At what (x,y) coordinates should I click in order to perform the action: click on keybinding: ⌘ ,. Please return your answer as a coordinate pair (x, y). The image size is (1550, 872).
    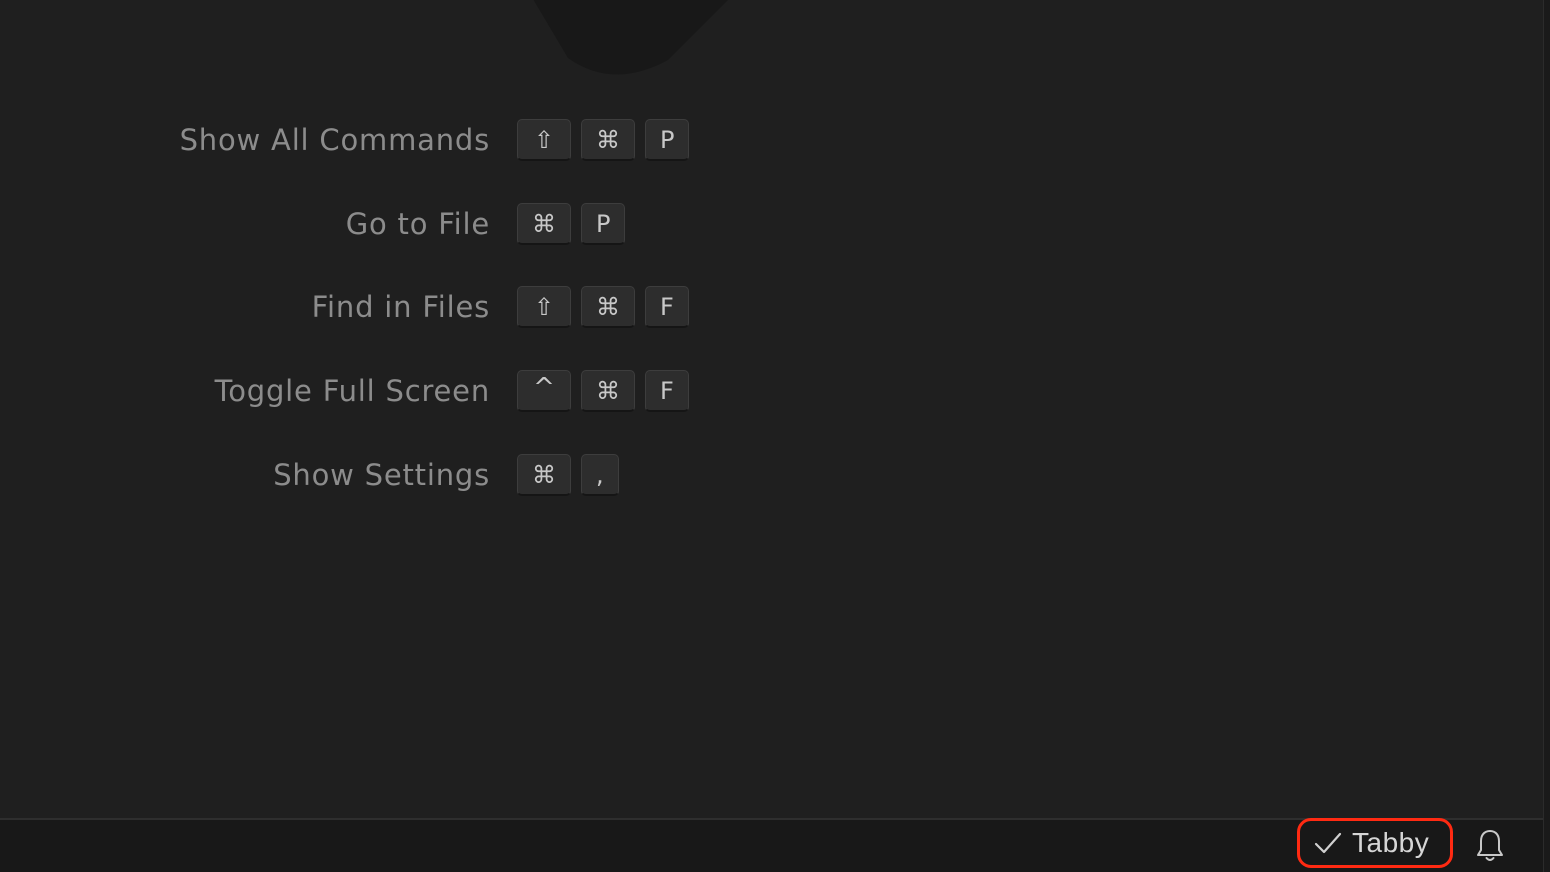
    Looking at the image, I should click on (568, 474).